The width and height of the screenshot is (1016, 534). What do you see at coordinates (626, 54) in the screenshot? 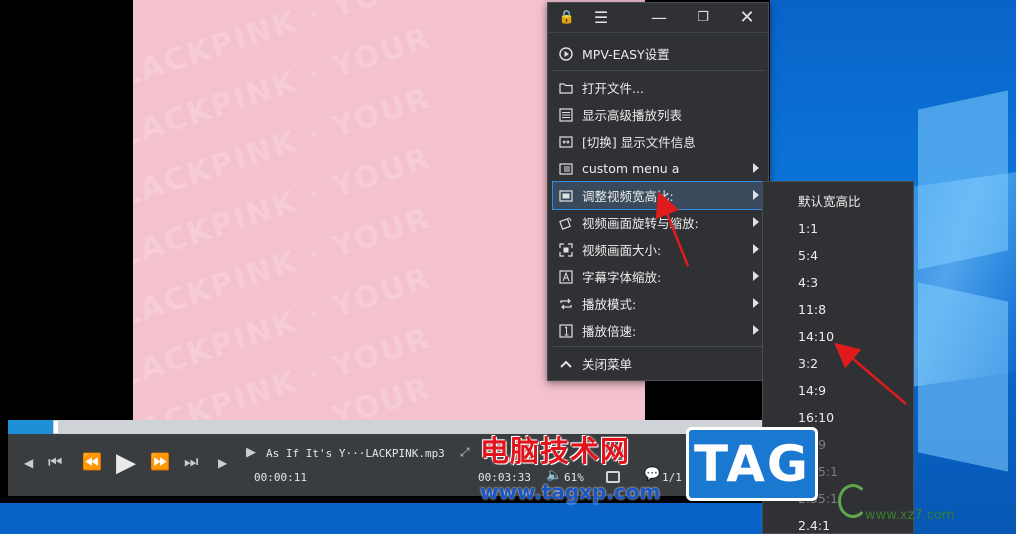
I see `menu-title: MPV-EASY设置` at bounding box center [626, 54].